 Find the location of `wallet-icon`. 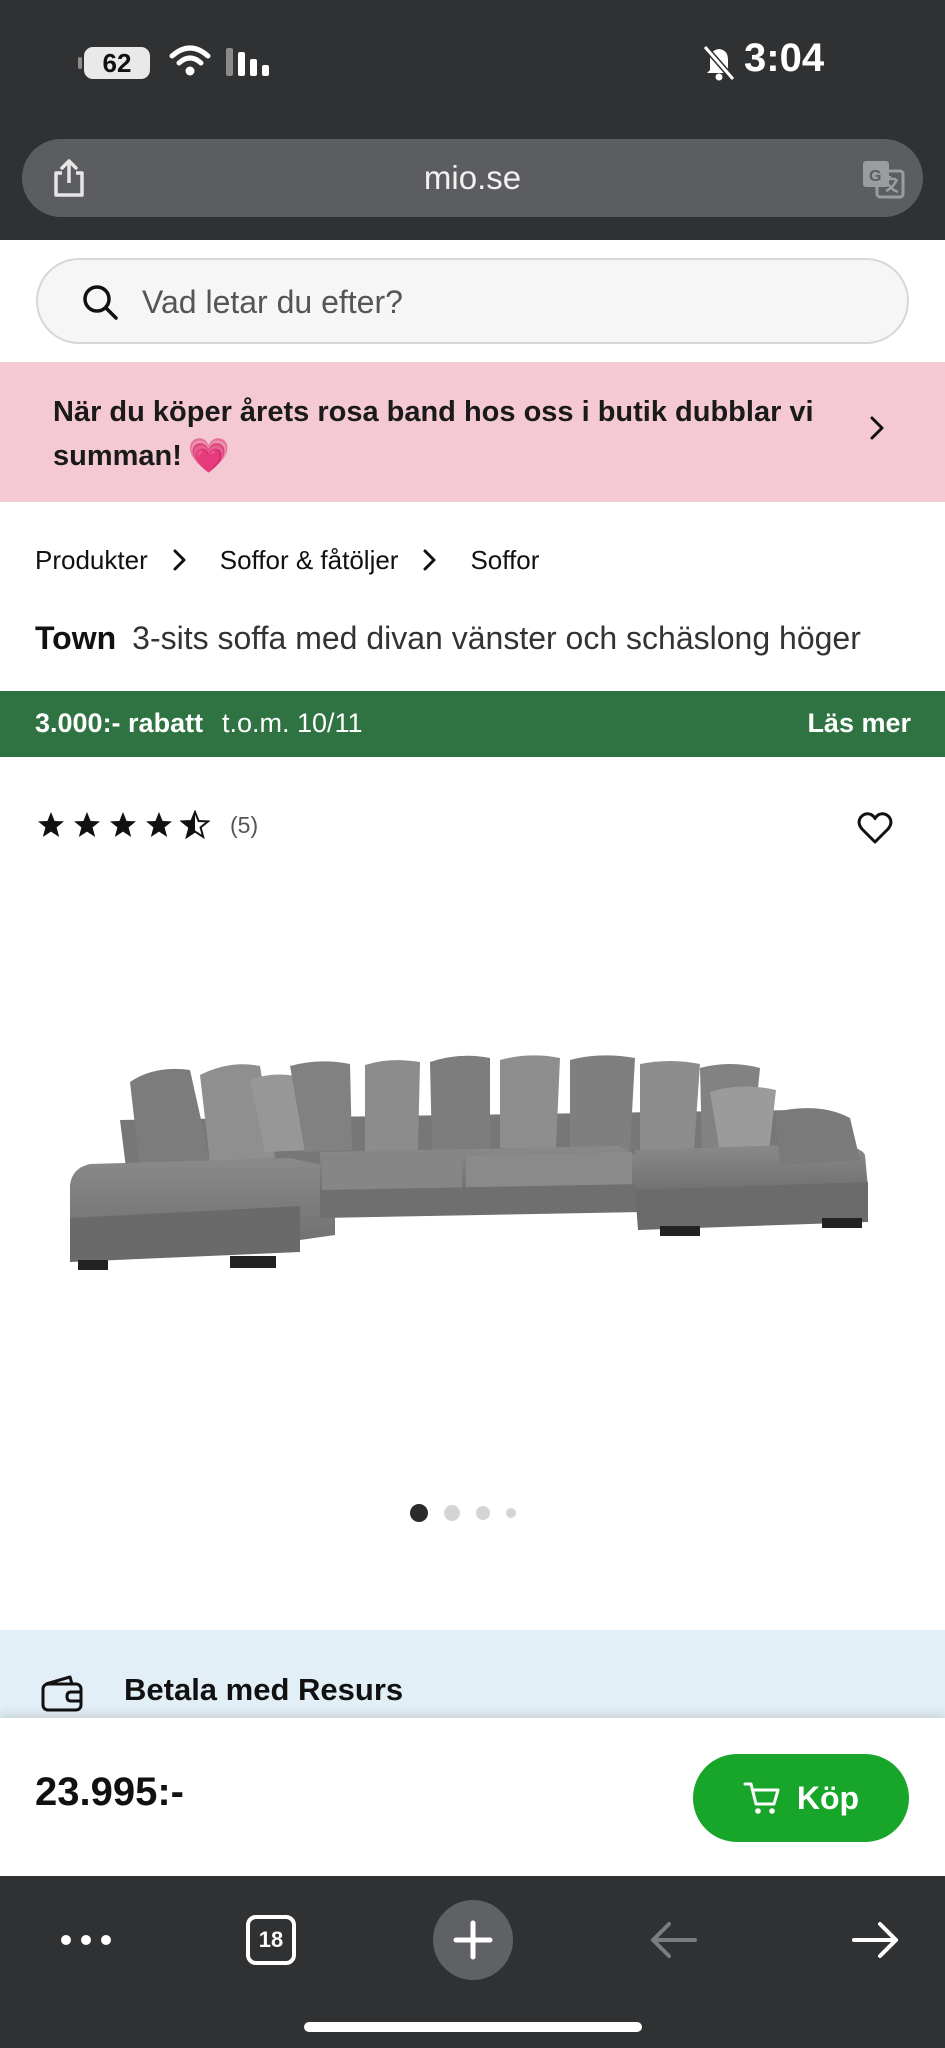

wallet-icon is located at coordinates (62, 1693).